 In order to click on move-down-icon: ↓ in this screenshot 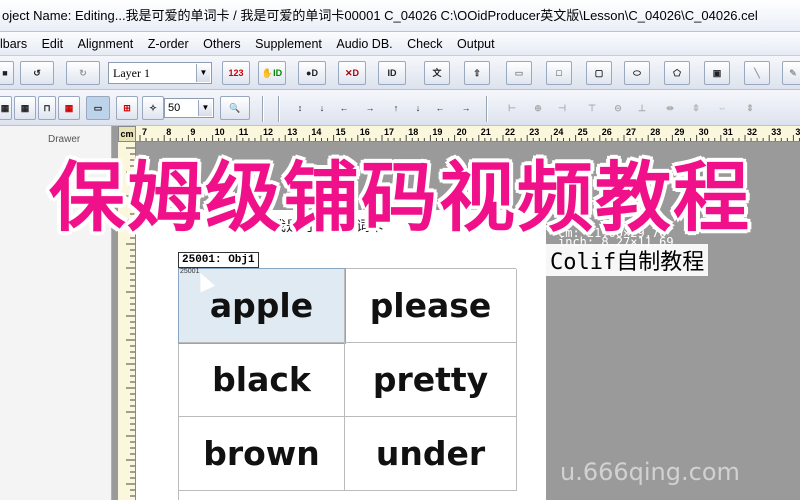, I will do `click(322, 108)`.